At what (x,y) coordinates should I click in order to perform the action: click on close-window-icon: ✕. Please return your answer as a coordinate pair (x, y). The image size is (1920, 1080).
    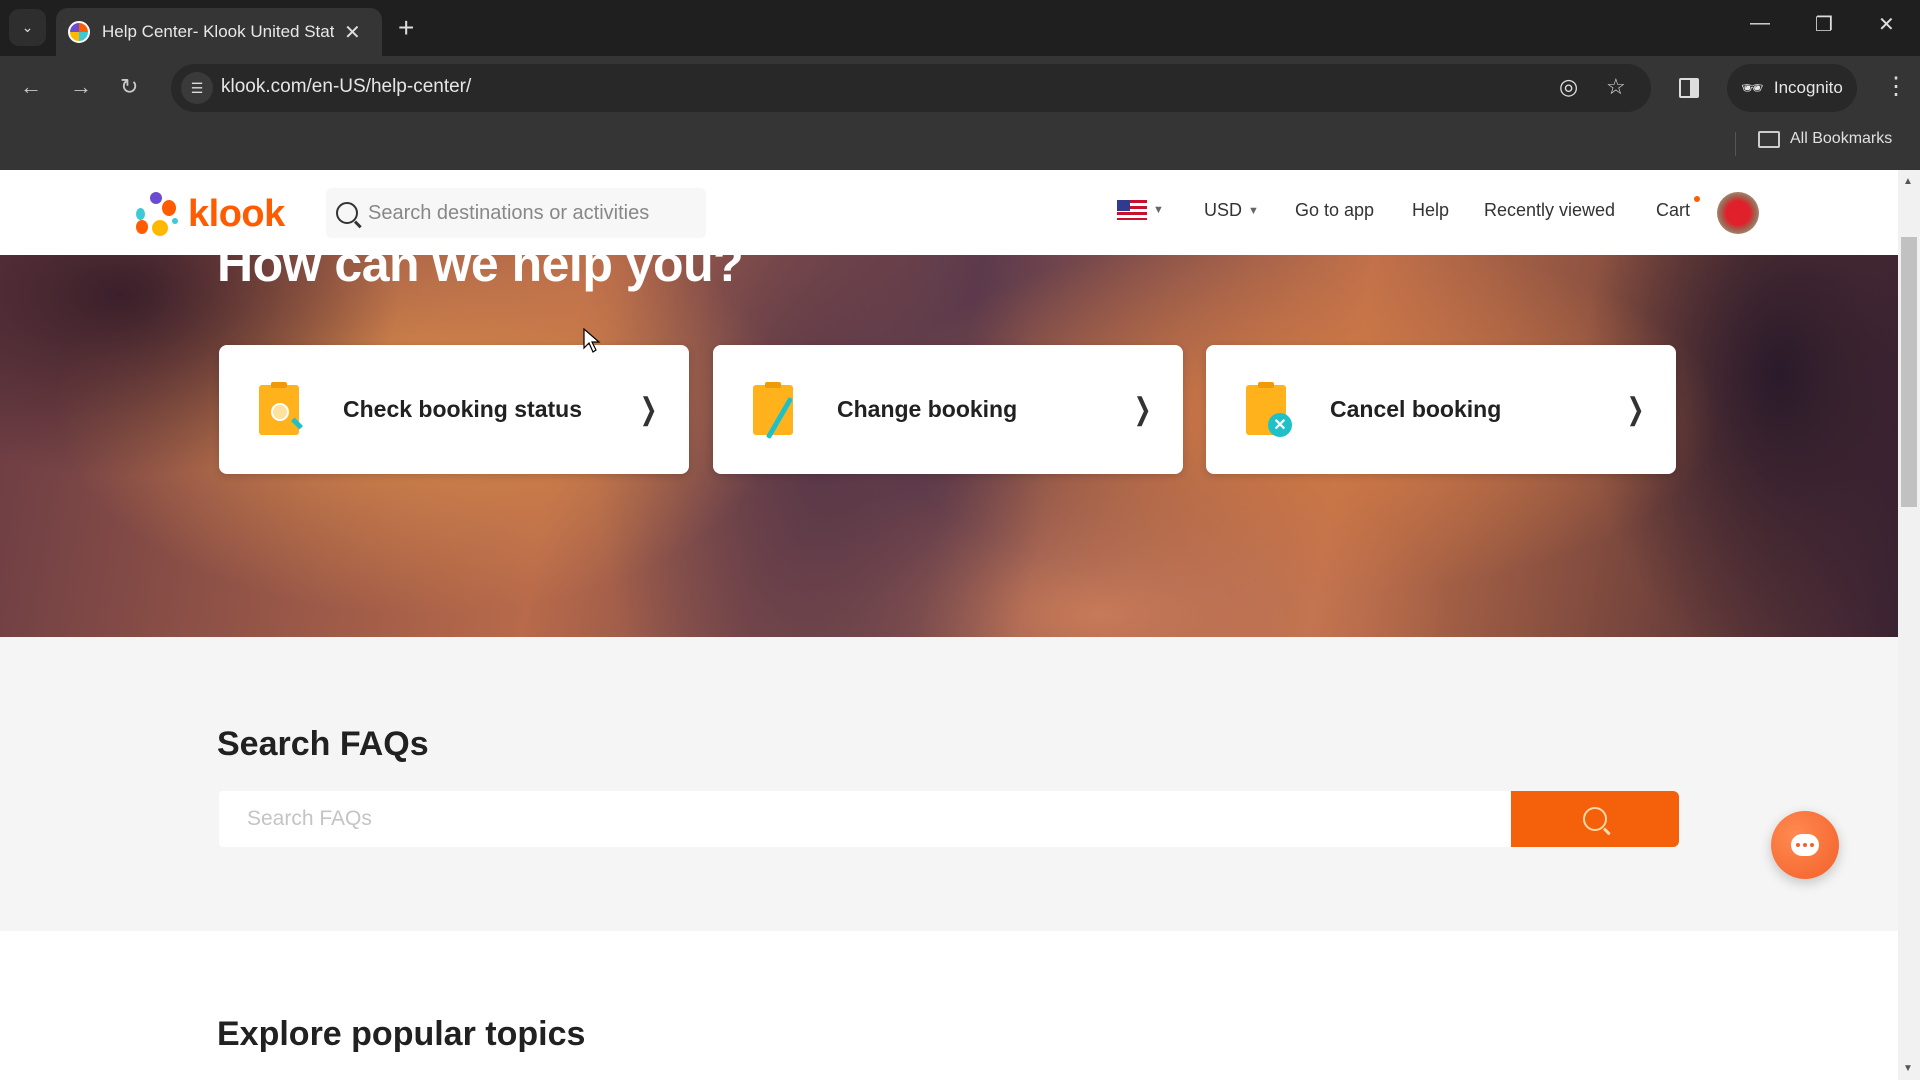
    Looking at the image, I should click on (1886, 24).